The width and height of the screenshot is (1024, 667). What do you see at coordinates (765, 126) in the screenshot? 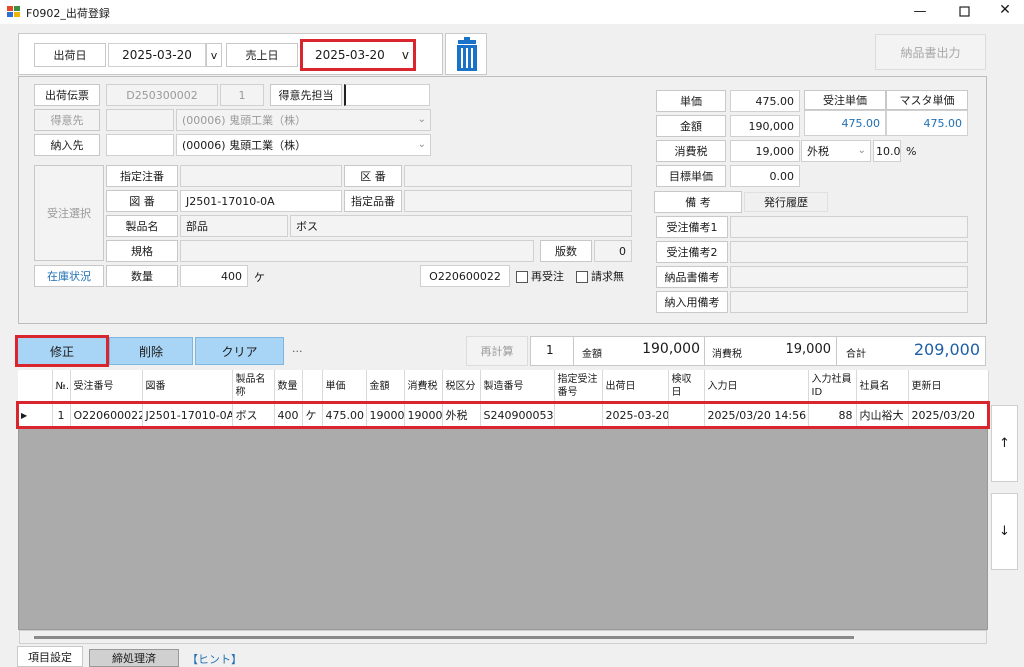
I see `amount-field: 190,000` at bounding box center [765, 126].